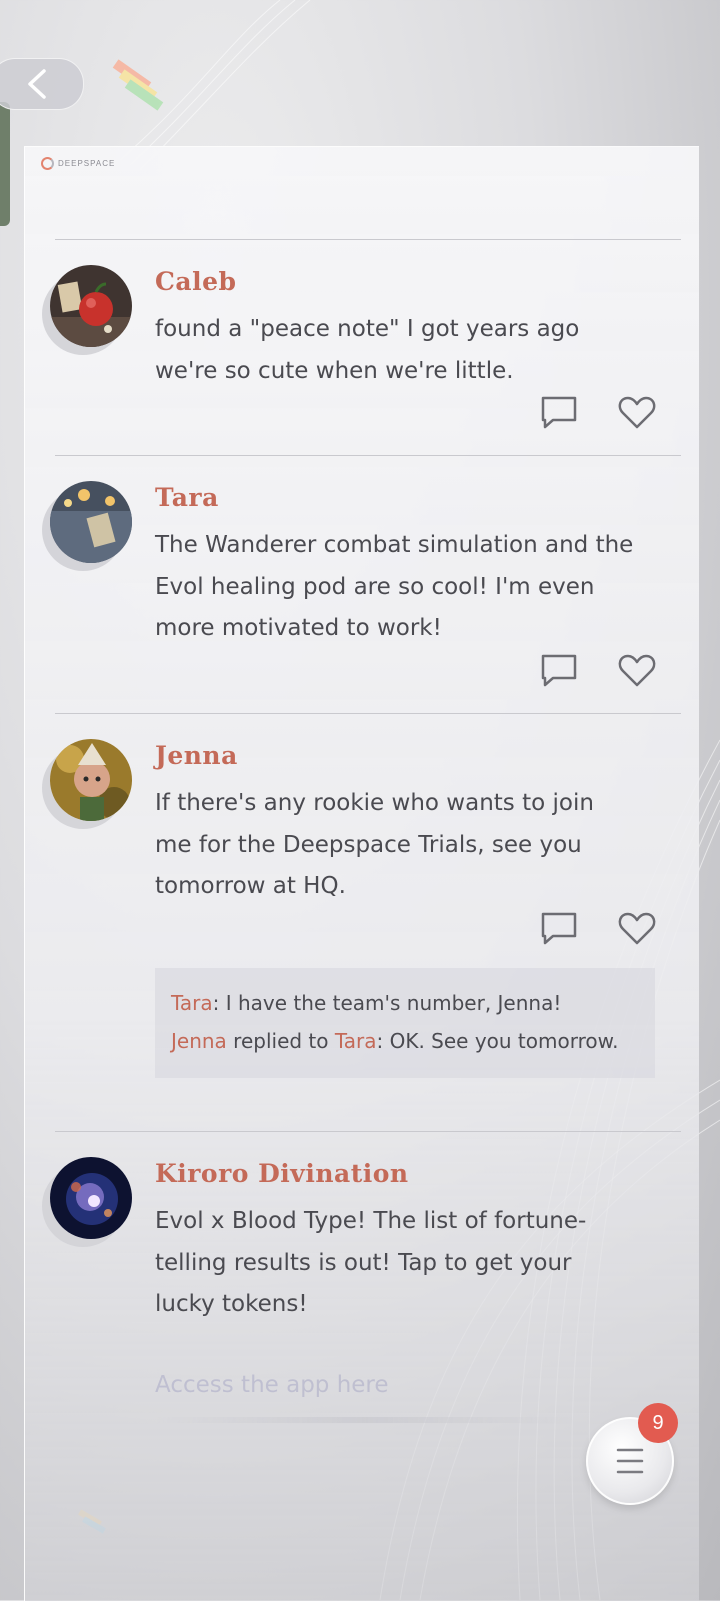  I want to click on apple-photo-icon, so click(91, 306).